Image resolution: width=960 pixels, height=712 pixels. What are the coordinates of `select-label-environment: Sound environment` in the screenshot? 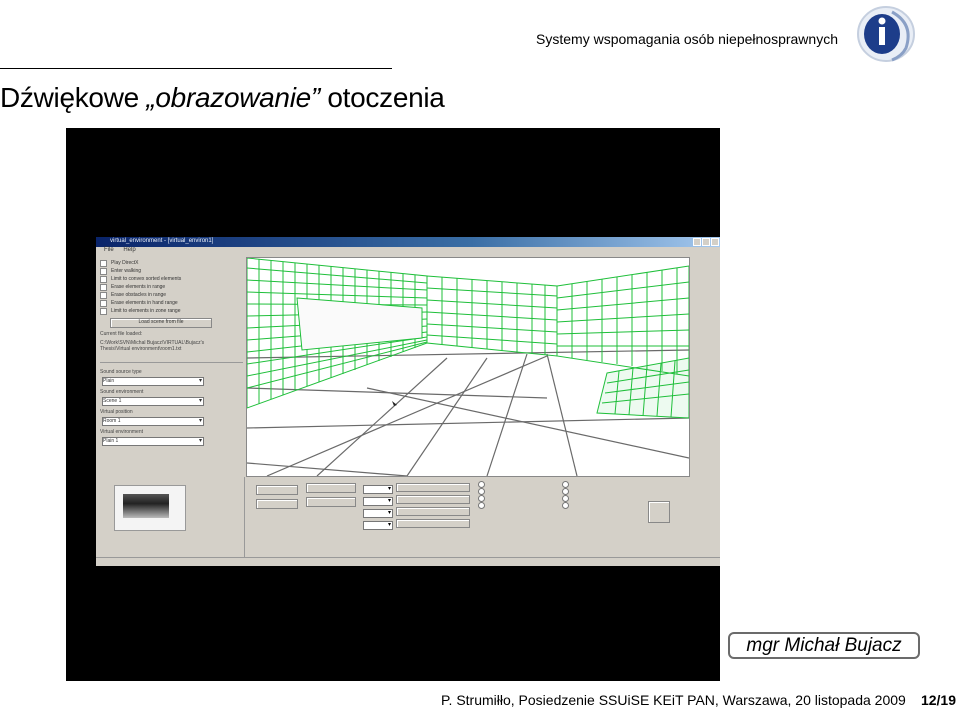 It's located at (122, 392).